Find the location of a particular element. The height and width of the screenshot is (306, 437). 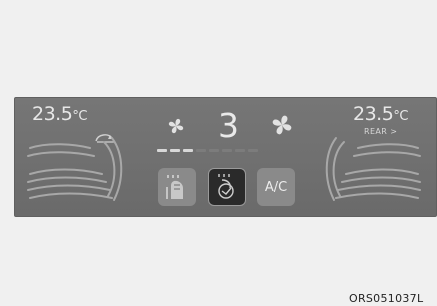

left-temp-value: 23.5 is located at coordinates (52, 114).